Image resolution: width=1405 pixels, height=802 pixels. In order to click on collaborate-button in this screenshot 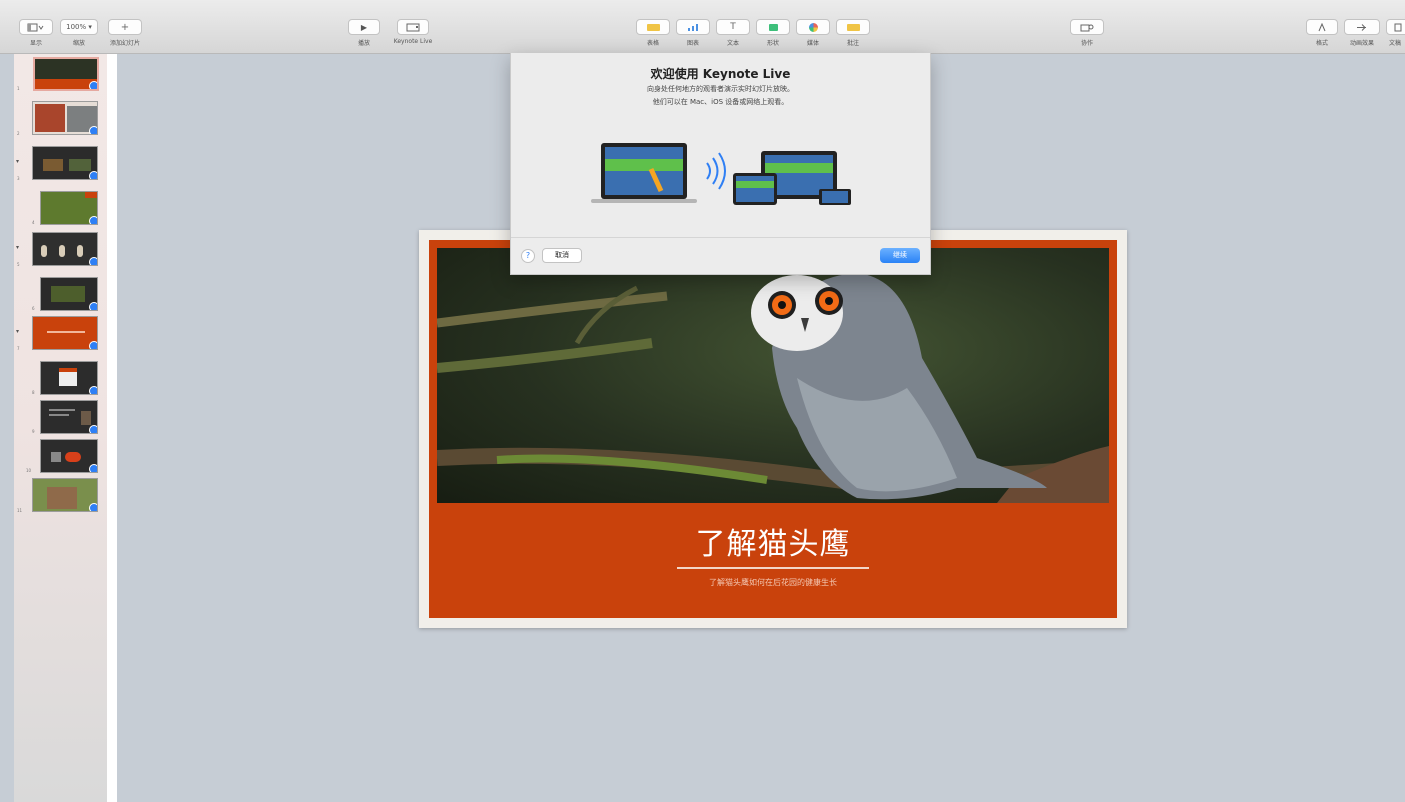, I will do `click(1087, 27)`.